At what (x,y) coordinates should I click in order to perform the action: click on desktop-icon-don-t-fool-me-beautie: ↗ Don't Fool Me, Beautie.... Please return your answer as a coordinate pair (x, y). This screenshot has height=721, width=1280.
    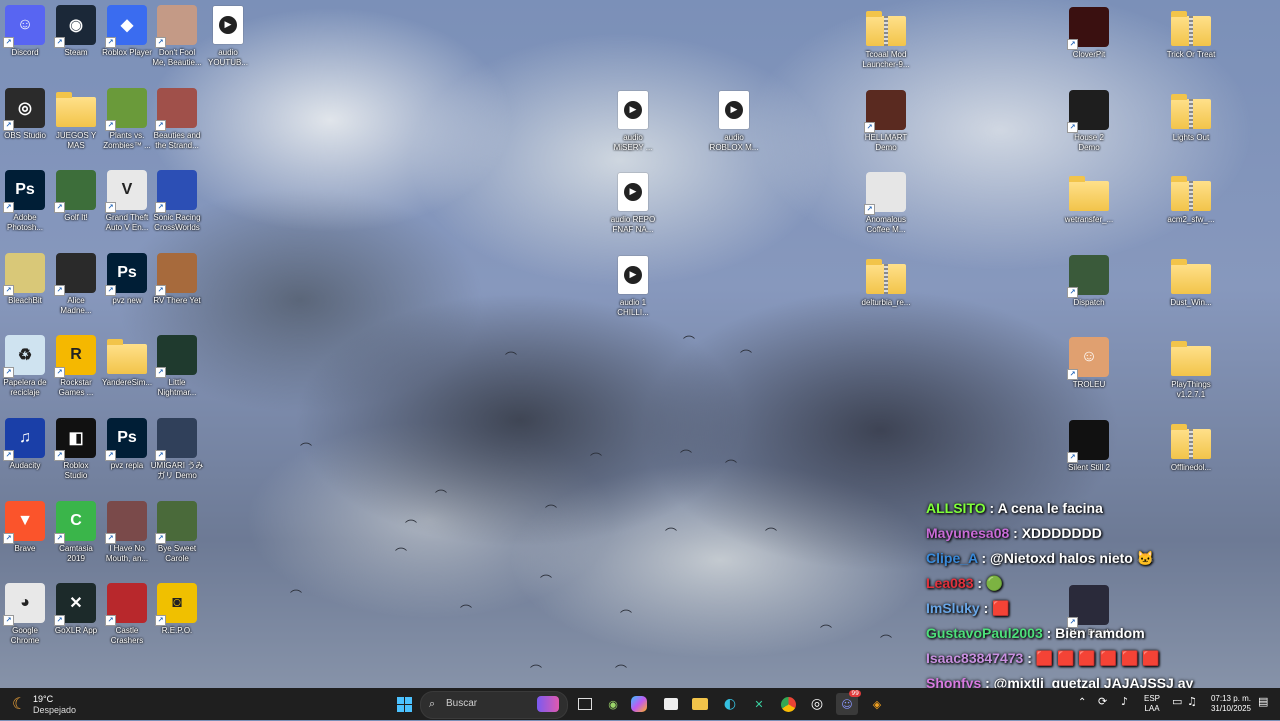
    Looking at the image, I should click on (177, 36).